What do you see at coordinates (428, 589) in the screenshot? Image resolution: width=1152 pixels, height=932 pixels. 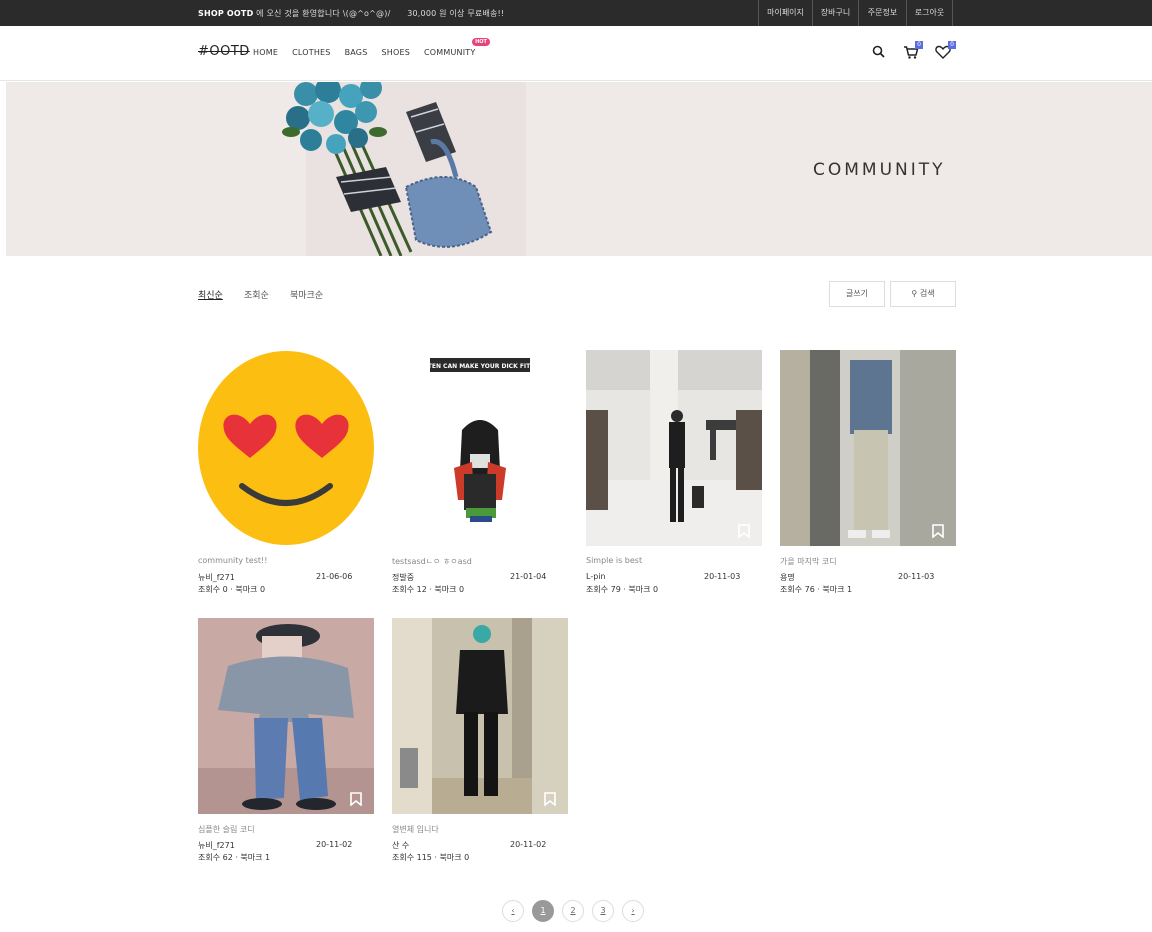 I see `post-stats: 조회수 12 · 북마크 0` at bounding box center [428, 589].